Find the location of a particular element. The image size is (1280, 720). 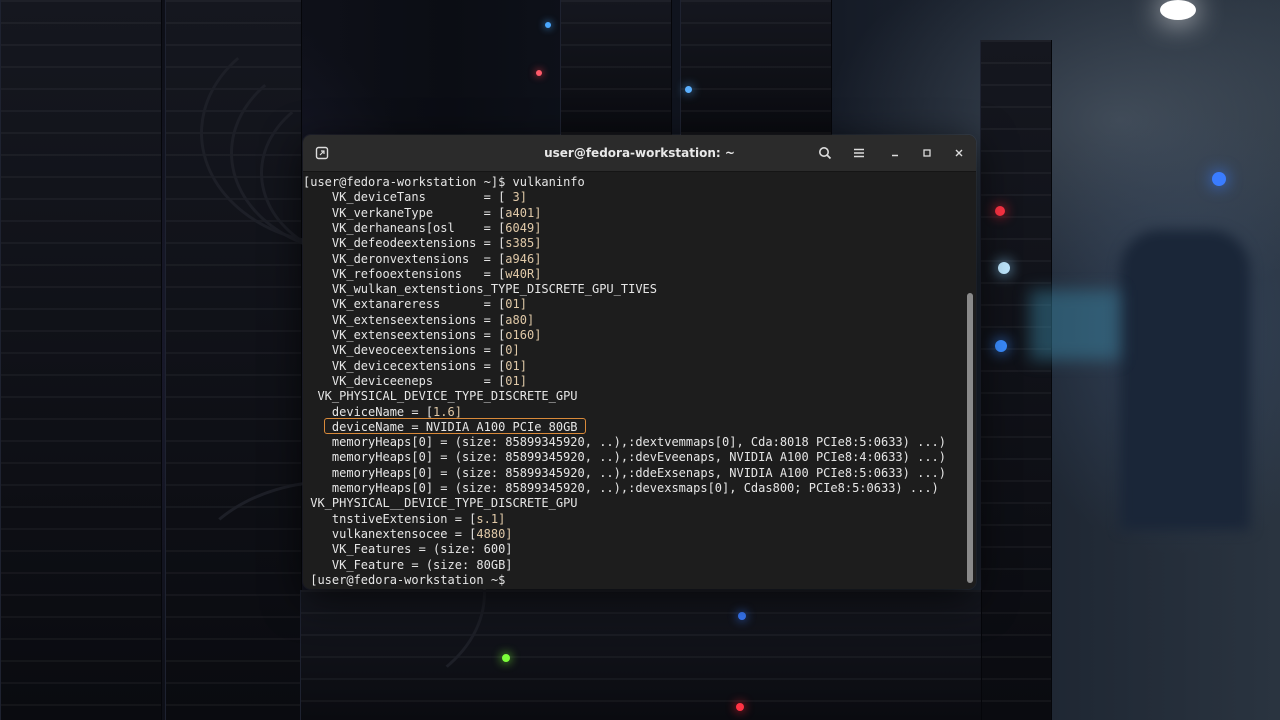

terminal-line-text: vulkanextensocee = [ is located at coordinates (390, 533).